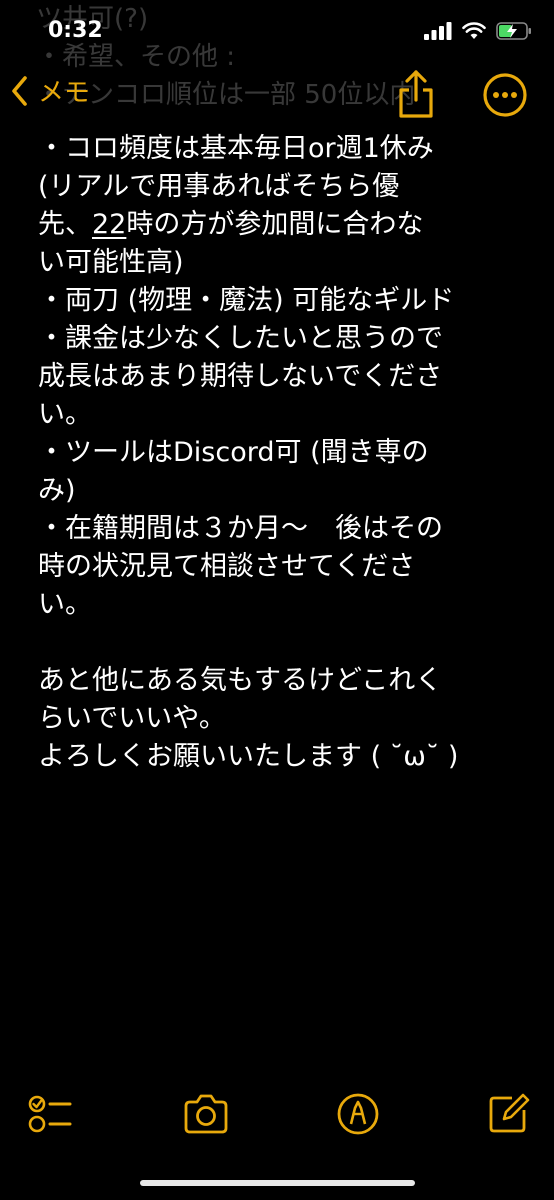  Describe the element at coordinates (75, 30) in the screenshot. I see `status-time: 0:32` at that location.